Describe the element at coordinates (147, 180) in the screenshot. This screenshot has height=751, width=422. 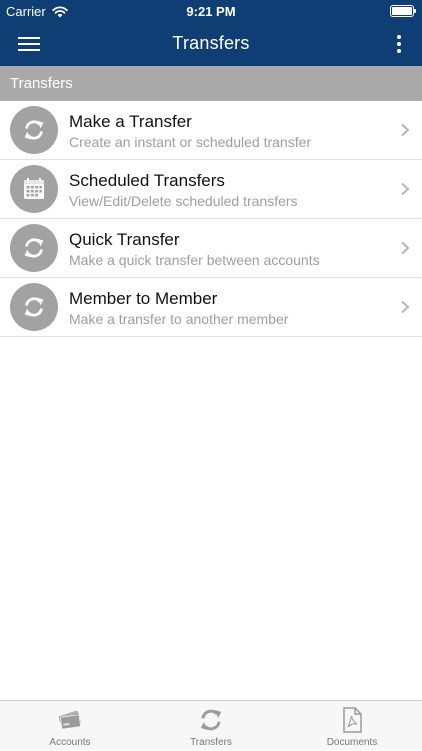
I see `list-item-title: Scheduled Transfers` at that location.